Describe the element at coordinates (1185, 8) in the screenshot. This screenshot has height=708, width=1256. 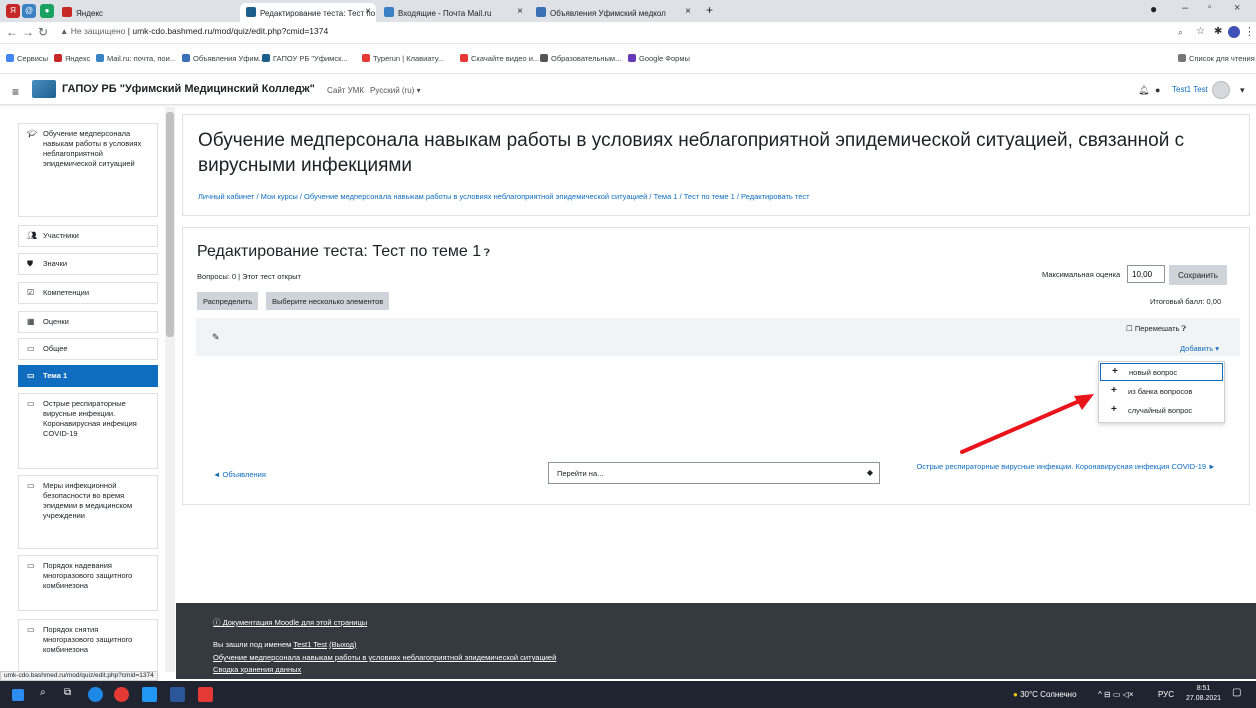
I see `minimize-icon: –` at that location.